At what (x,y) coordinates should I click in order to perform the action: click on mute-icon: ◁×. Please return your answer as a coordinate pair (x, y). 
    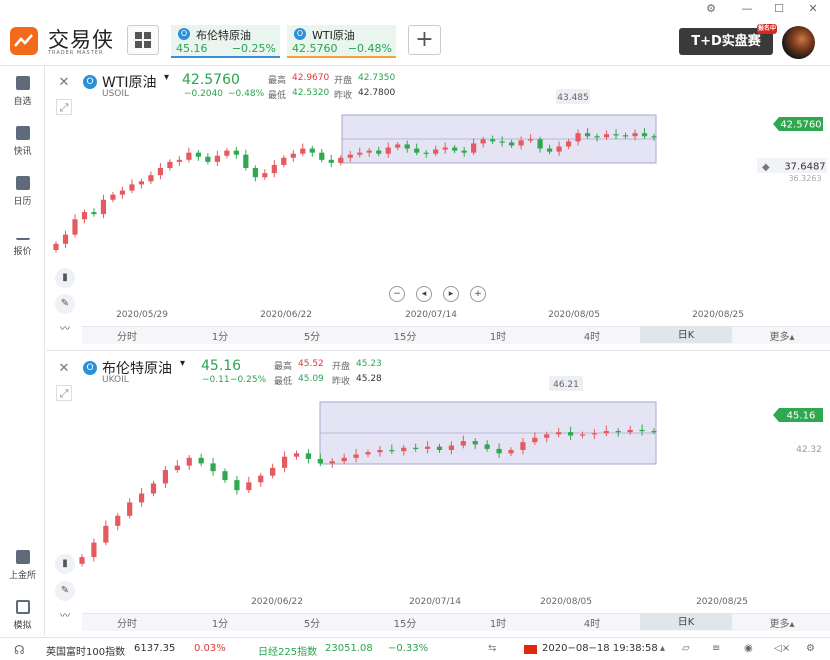
    Looking at the image, I should click on (782, 648).